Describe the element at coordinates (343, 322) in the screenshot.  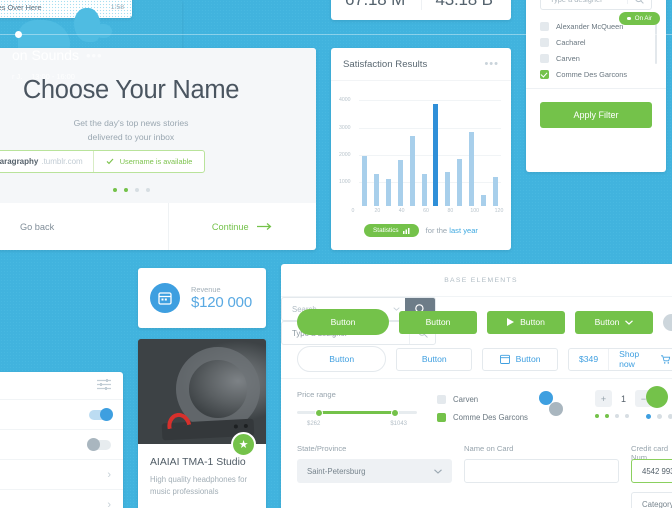
I see `button-green-round: Button` at that location.